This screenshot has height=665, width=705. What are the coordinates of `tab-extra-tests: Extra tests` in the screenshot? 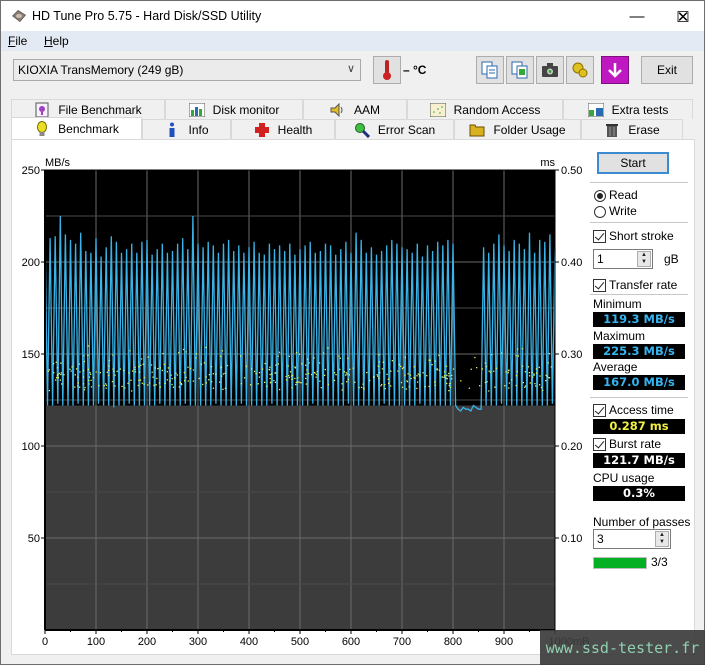 It's located at (628, 109).